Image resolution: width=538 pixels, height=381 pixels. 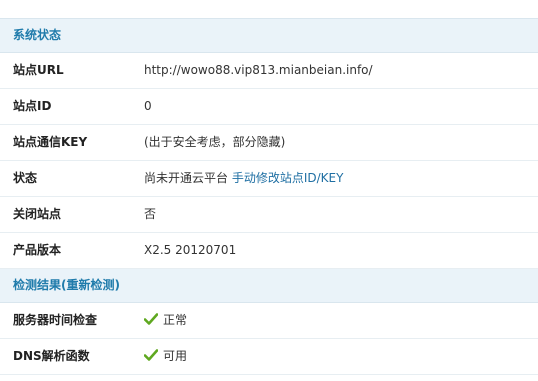 I want to click on row-site-id: 站点ID 0, so click(x=269, y=107).